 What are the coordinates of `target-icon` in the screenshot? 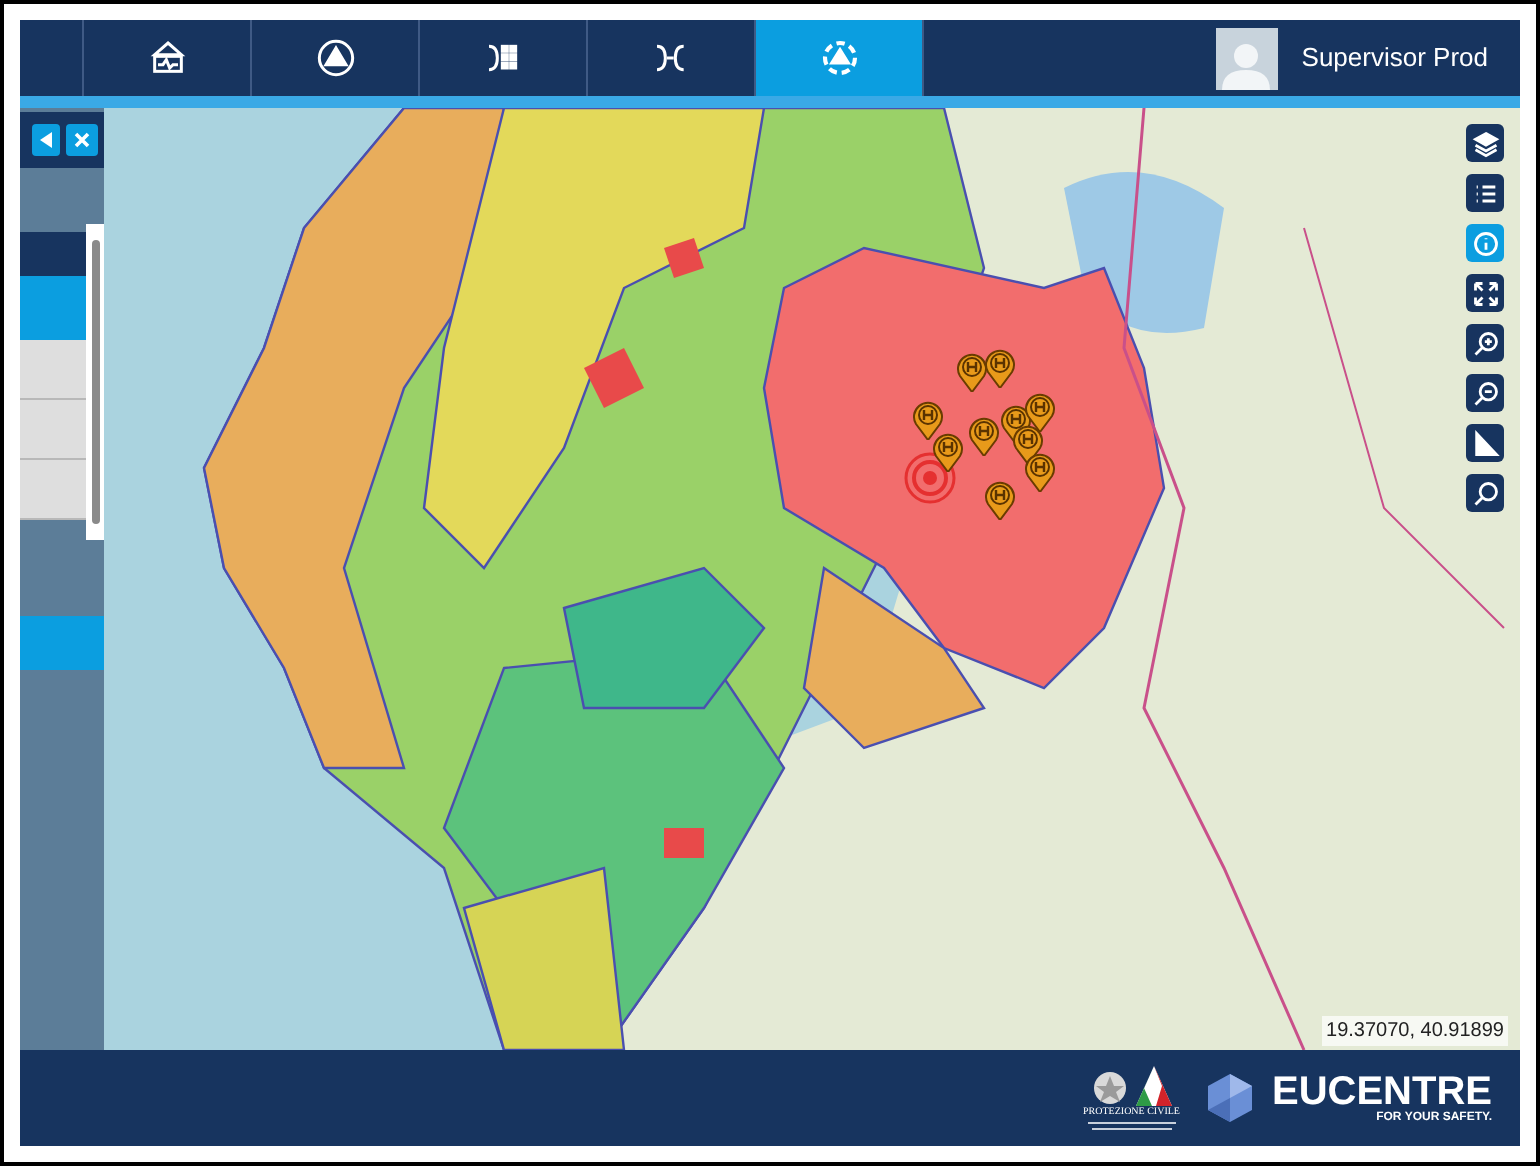 It's located at (930, 478).